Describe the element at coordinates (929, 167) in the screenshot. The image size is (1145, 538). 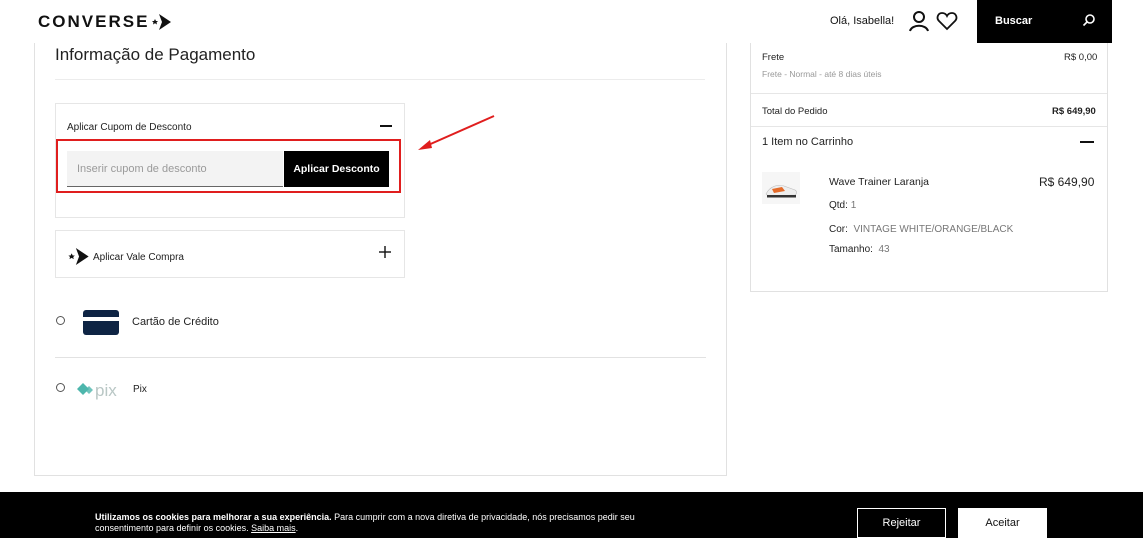
I see `order-summary-panel` at that location.